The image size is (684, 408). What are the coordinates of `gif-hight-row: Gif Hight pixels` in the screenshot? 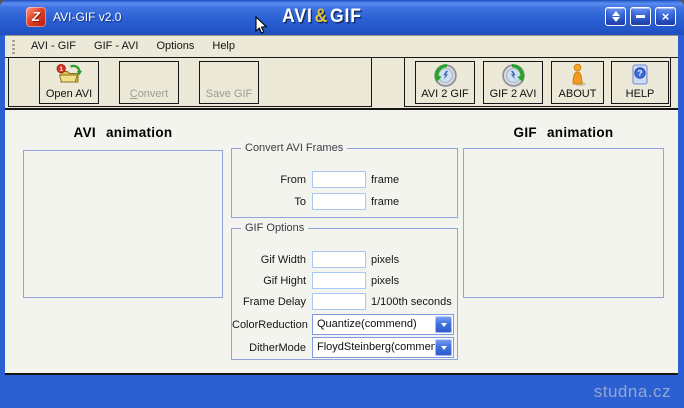 It's located at (315, 280).